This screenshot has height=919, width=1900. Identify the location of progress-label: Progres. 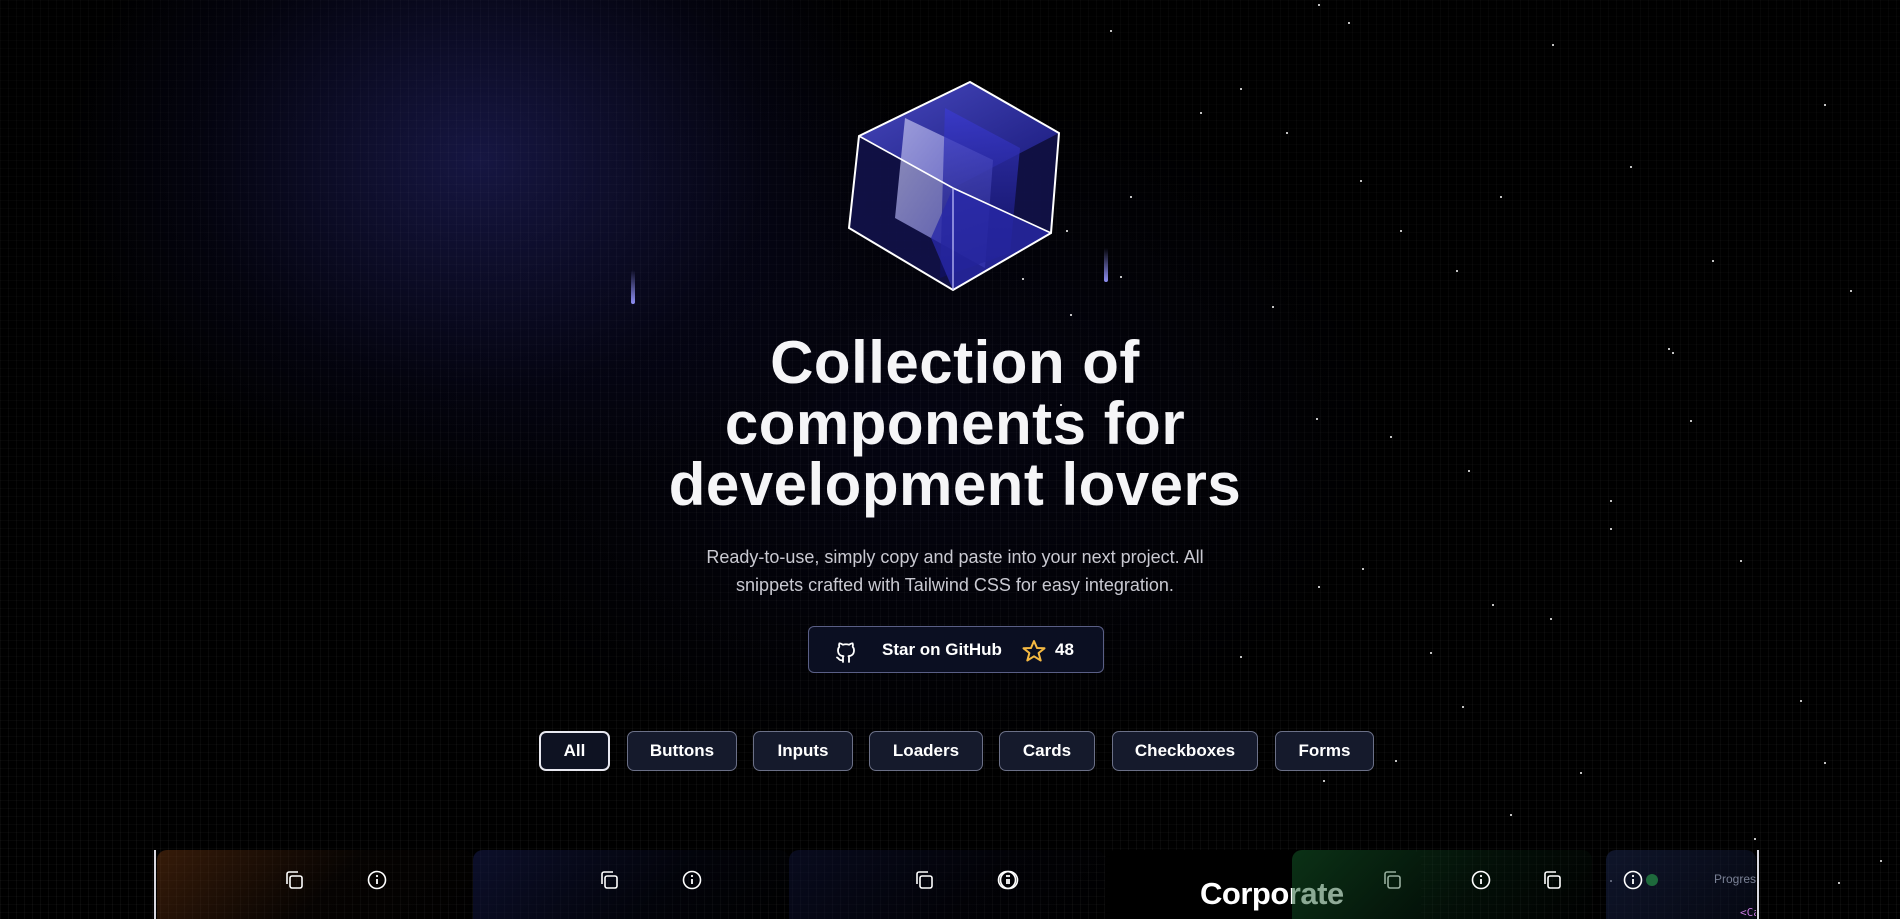
(1735, 879).